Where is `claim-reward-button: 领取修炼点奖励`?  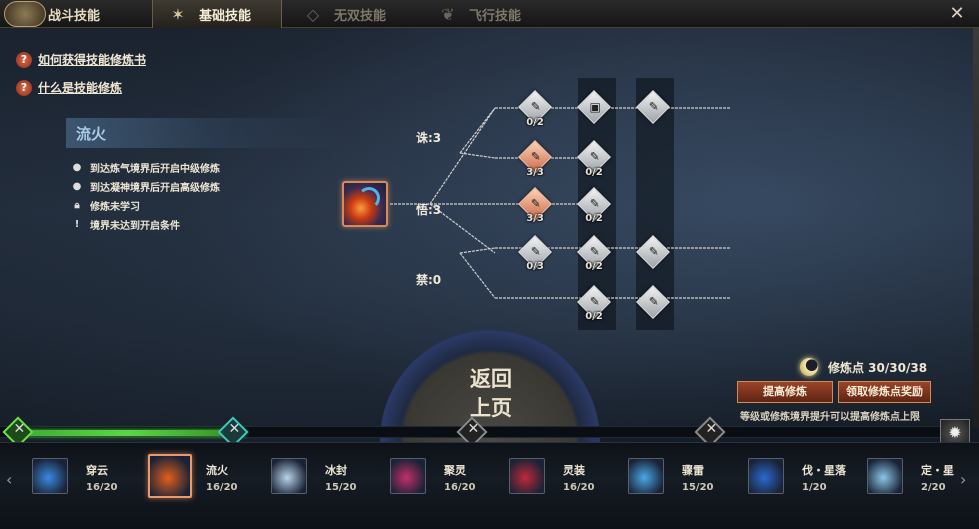 claim-reward-button: 领取修炼点奖励 is located at coordinates (884, 392).